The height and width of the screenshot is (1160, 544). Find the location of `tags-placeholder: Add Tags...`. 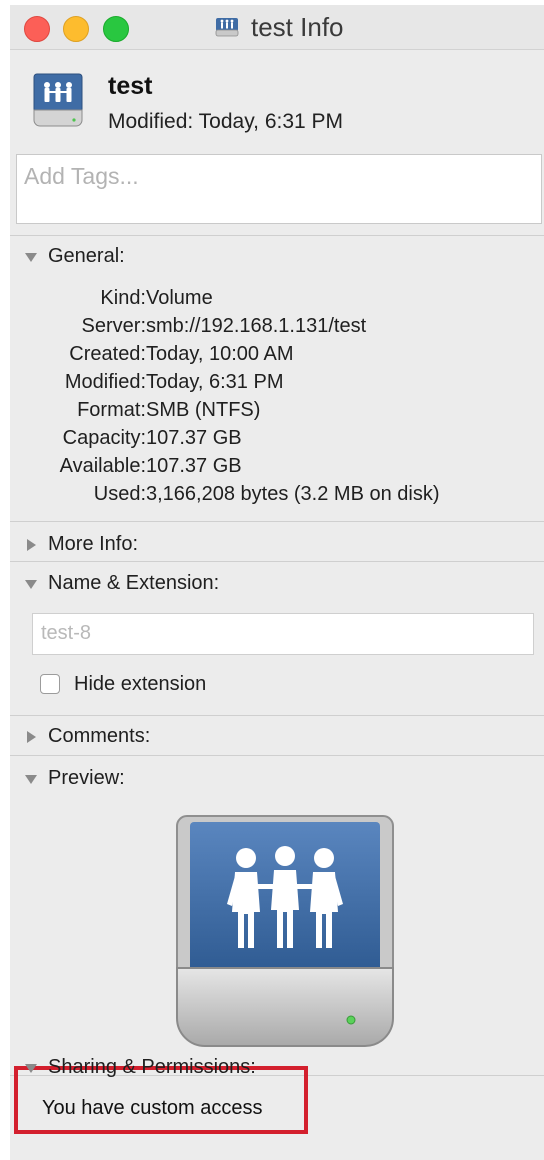

tags-placeholder: Add Tags... is located at coordinates (81, 176).